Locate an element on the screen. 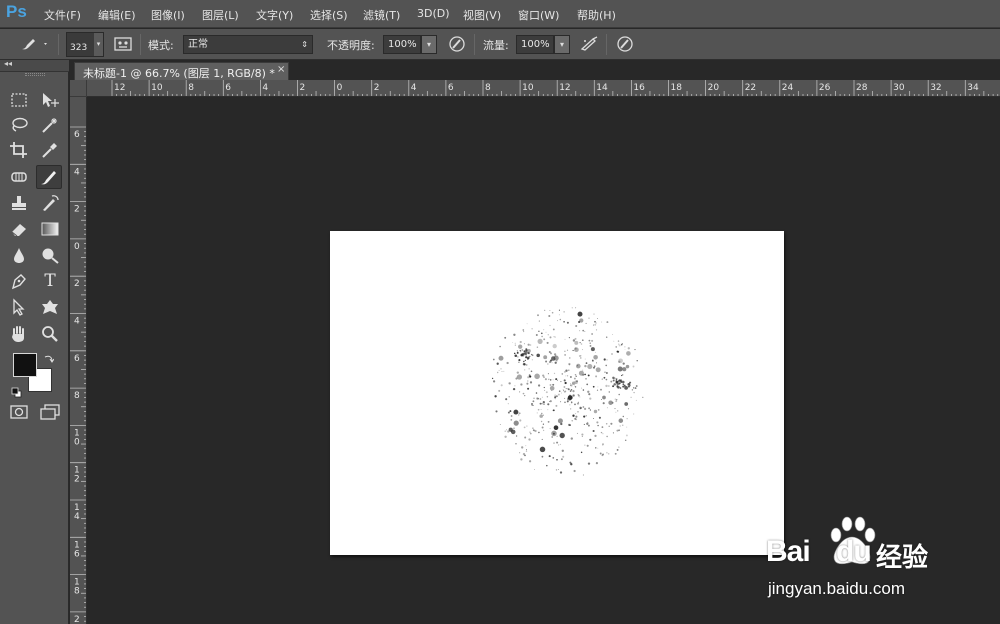 The width and height of the screenshot is (1000, 624). custom-shape-tool-icon is located at coordinates (50, 307).